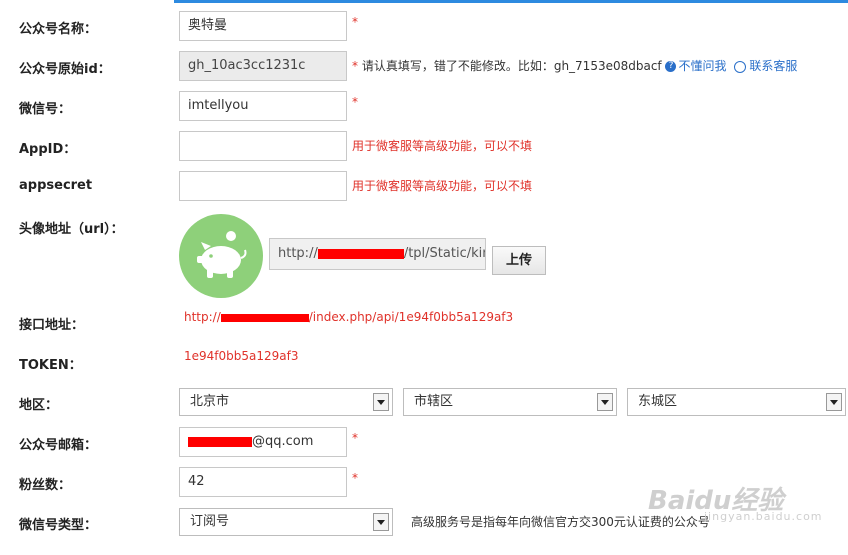  Describe the element at coordinates (434, 401) in the screenshot. I see `city-value: 市辖区` at that location.